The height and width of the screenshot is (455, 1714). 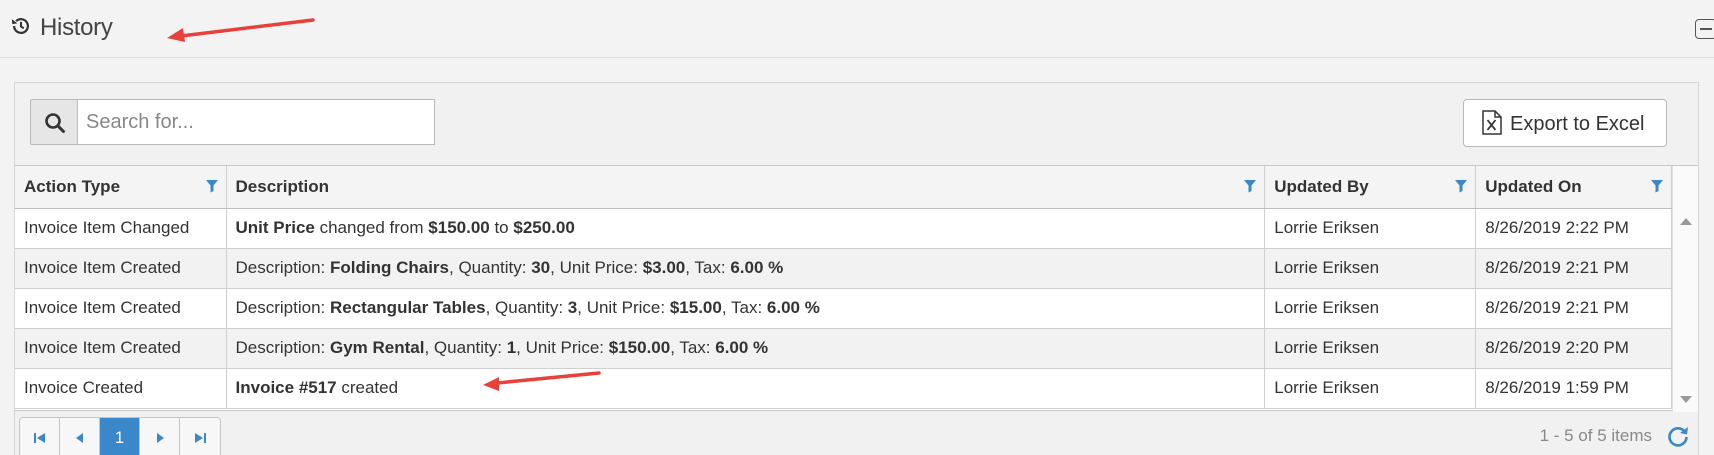 I want to click on search-icon, so click(x=55, y=123).